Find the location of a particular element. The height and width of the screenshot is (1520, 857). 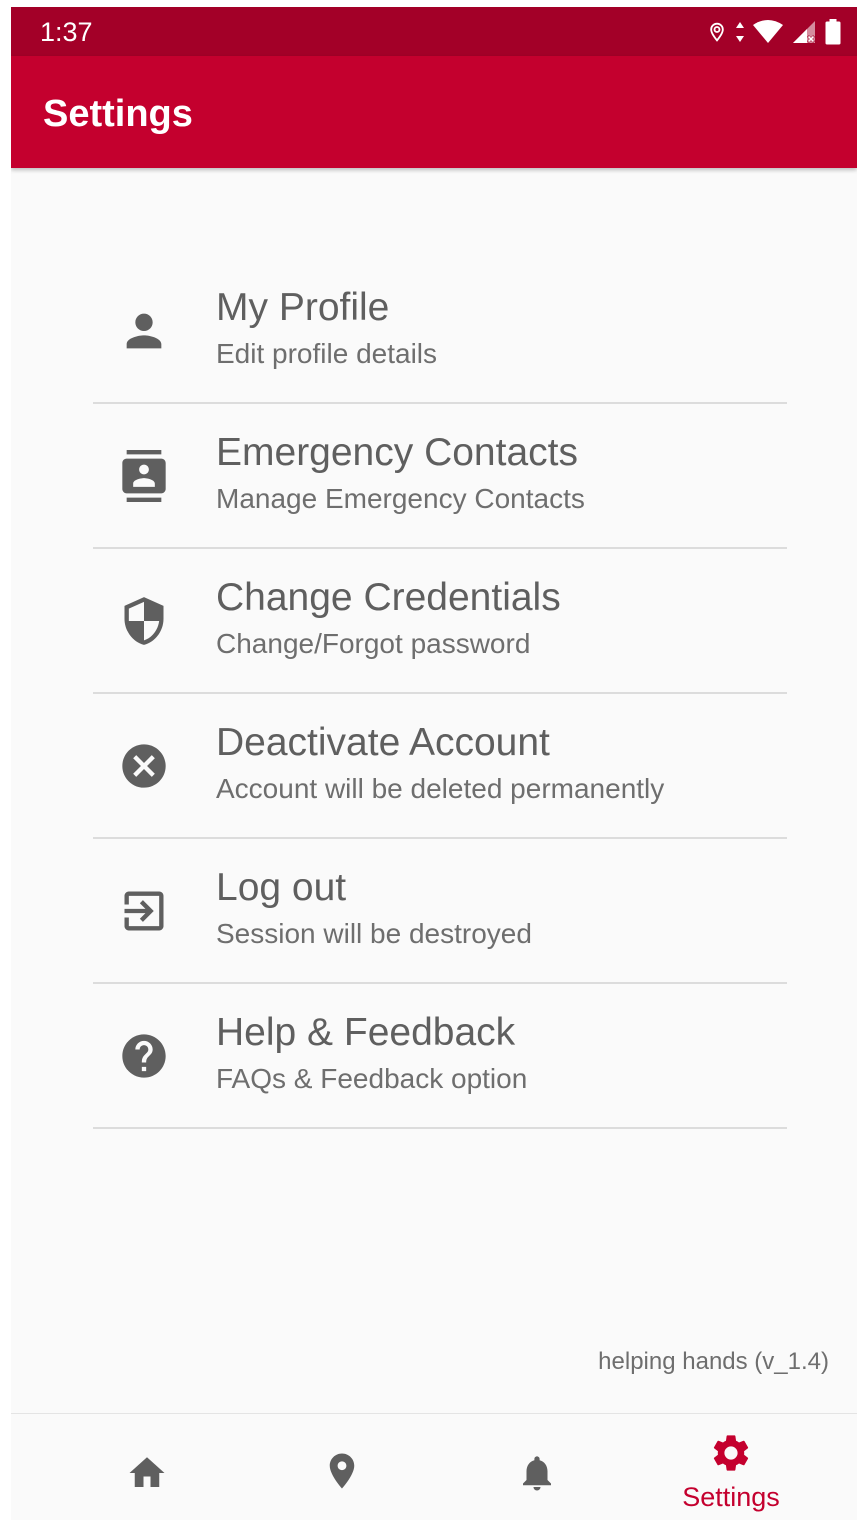

app-bar: Settings is located at coordinates (434, 112).